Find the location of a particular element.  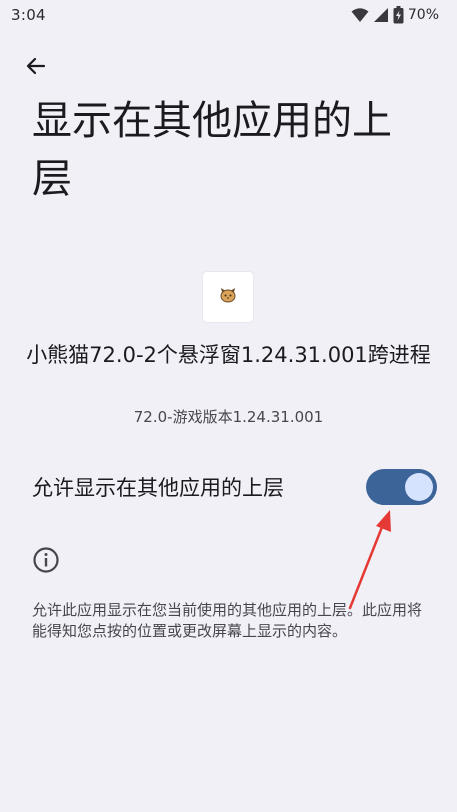

page-title: 显示在其他应用的上层 is located at coordinates (212, 150).